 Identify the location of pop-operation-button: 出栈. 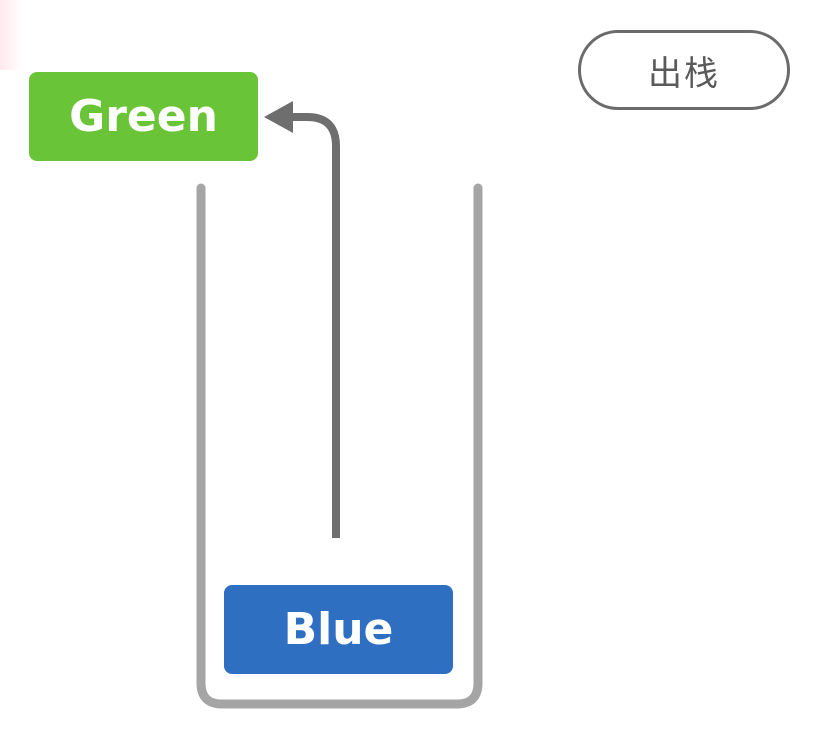
(684, 70).